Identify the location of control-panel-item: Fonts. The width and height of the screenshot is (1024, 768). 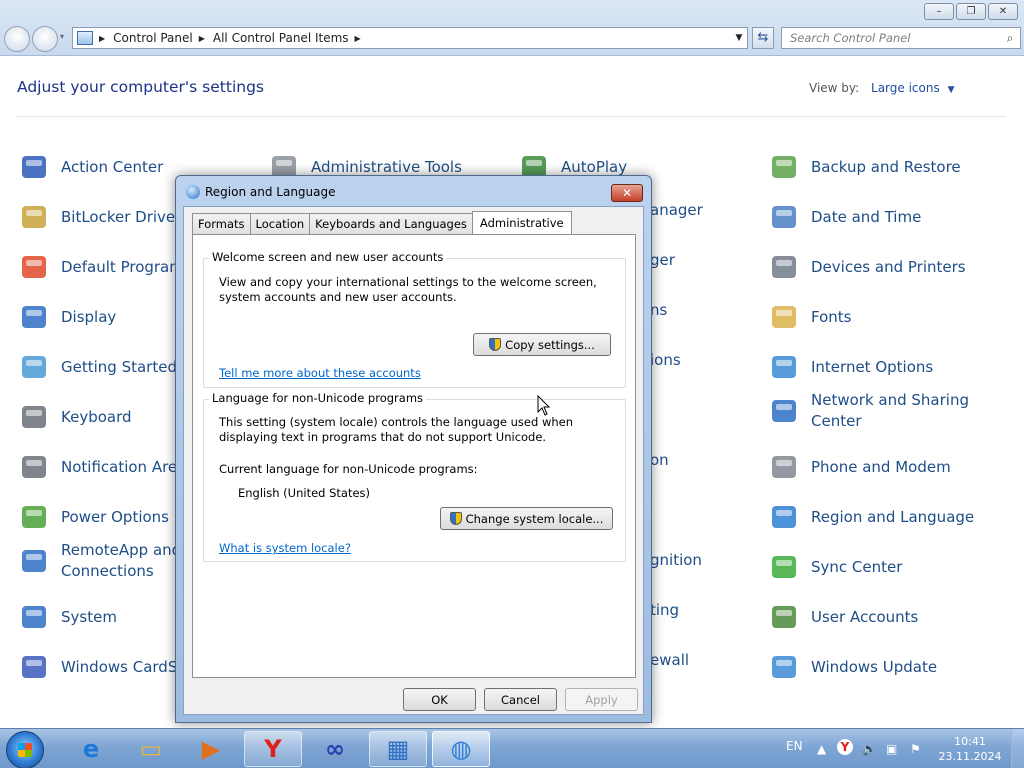
(809, 317).